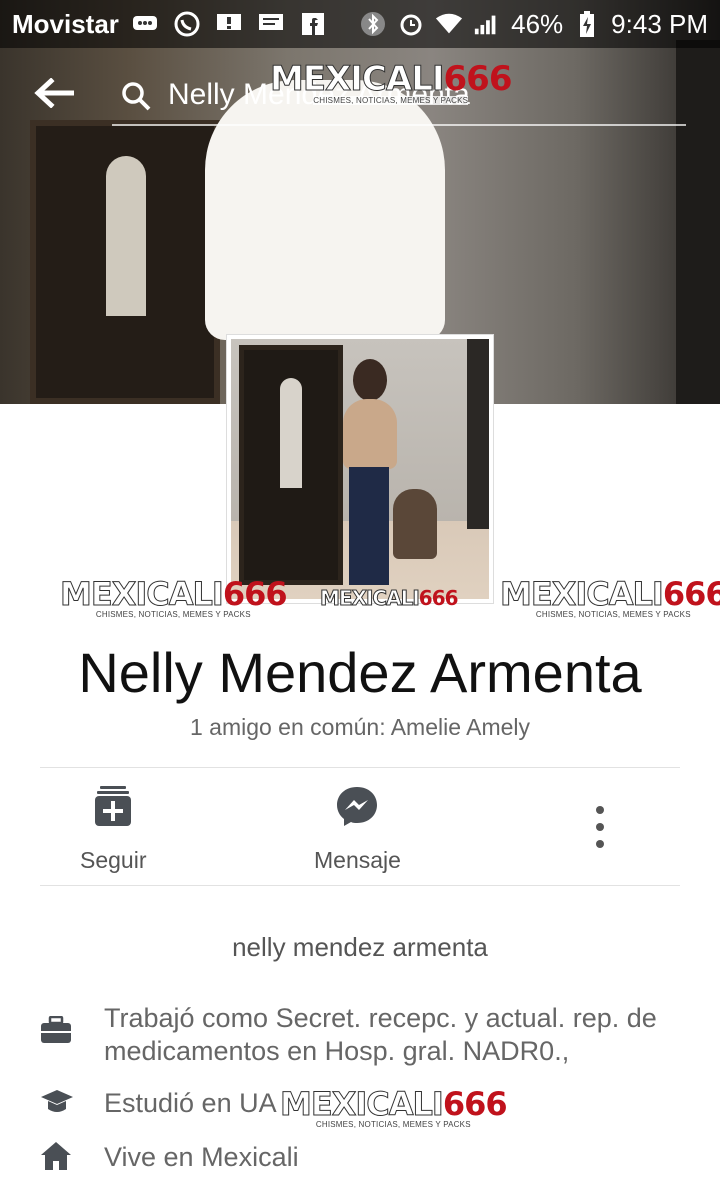 The image size is (720, 1199). I want to click on bluetooth-icon, so click(373, 24).